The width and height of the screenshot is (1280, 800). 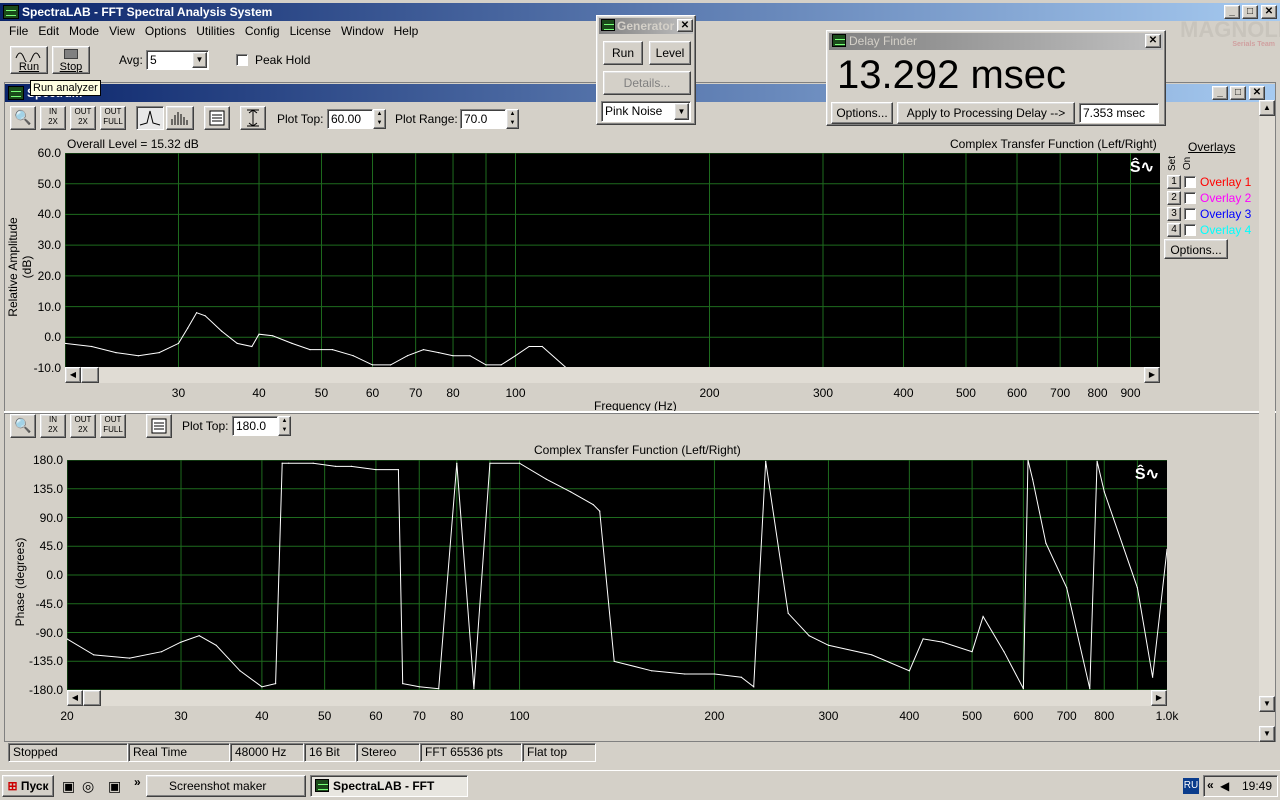 I want to click on spectrum-maximize-button: □, so click(x=1238, y=93).